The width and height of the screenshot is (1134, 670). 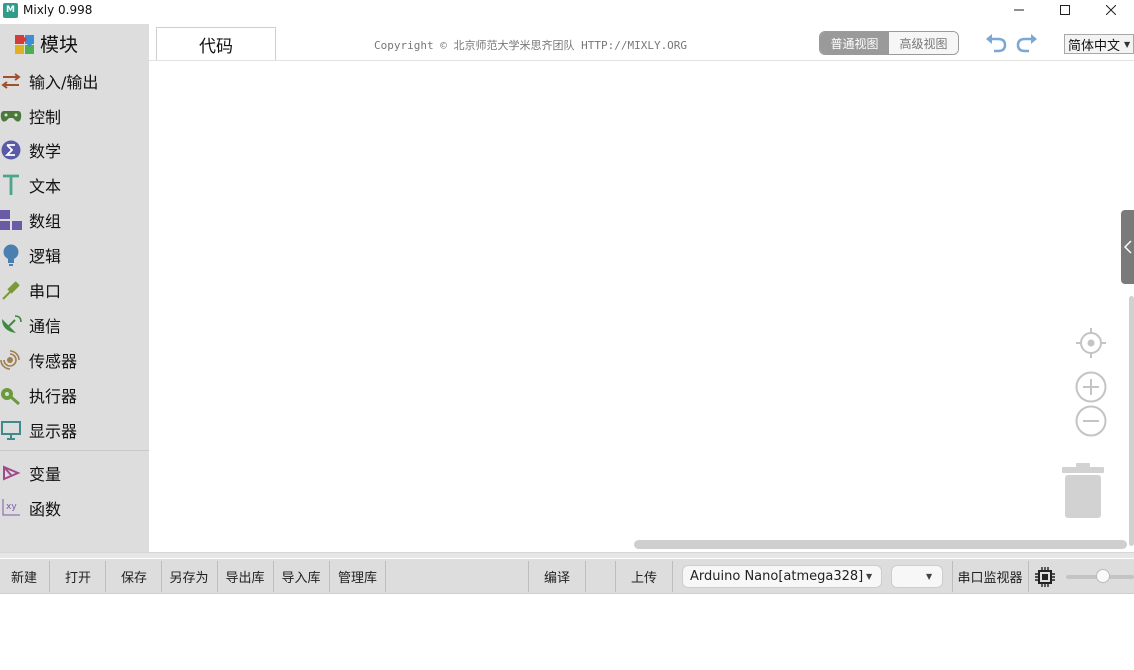 What do you see at coordinates (74, 116) in the screenshot?
I see `category-control: 控制` at bounding box center [74, 116].